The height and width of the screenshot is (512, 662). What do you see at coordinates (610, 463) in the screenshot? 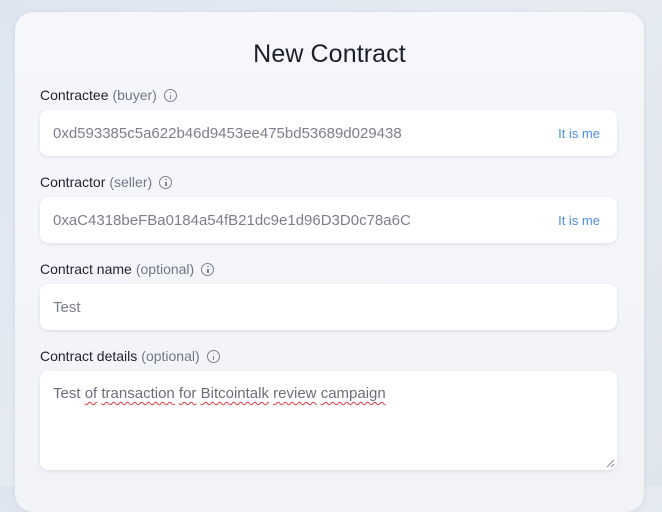
I see `resize-grip-icon` at bounding box center [610, 463].